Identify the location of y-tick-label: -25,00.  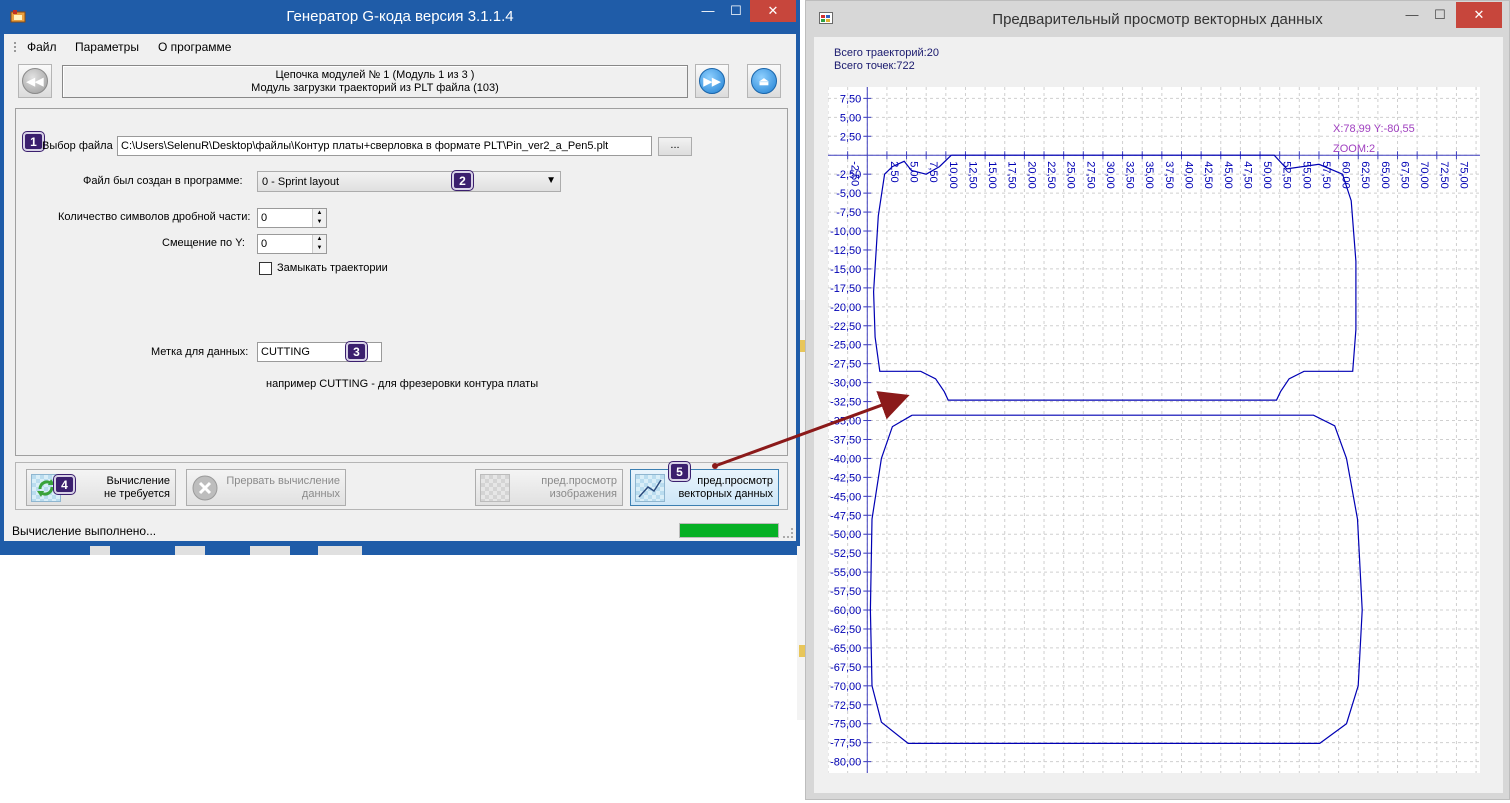
(845, 346).